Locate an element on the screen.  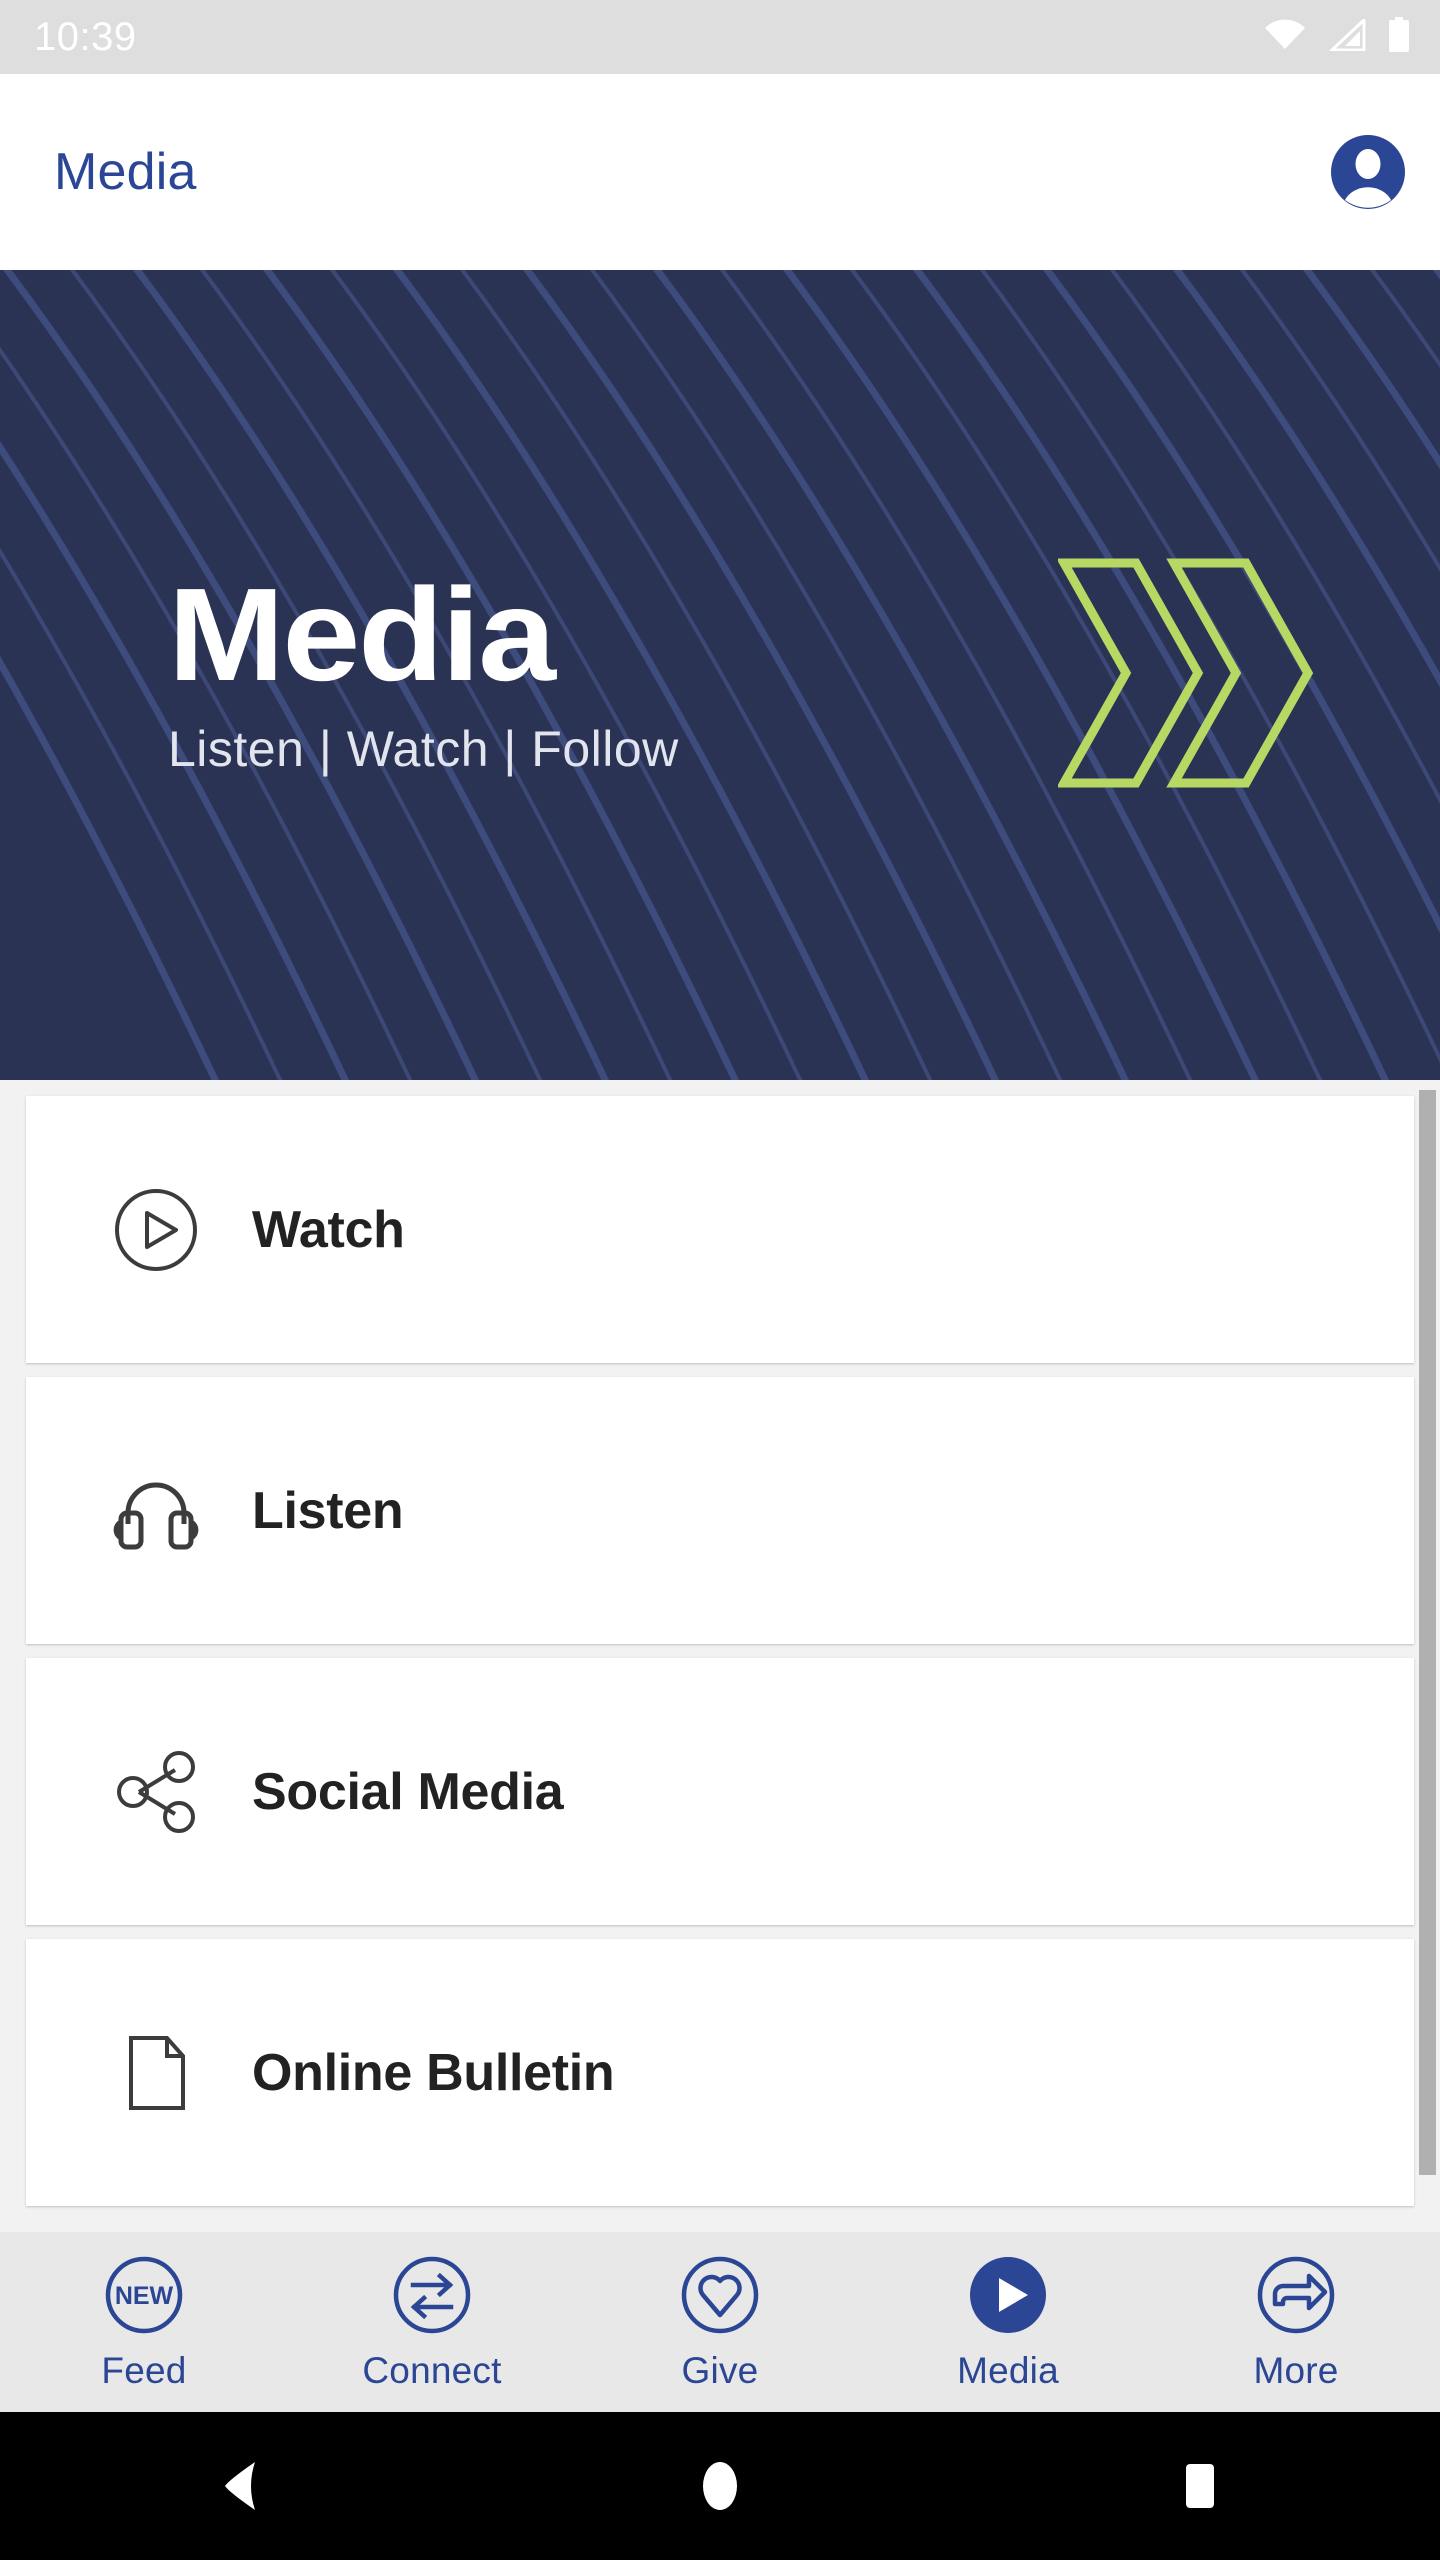
battery-icon is located at coordinates (1399, 37).